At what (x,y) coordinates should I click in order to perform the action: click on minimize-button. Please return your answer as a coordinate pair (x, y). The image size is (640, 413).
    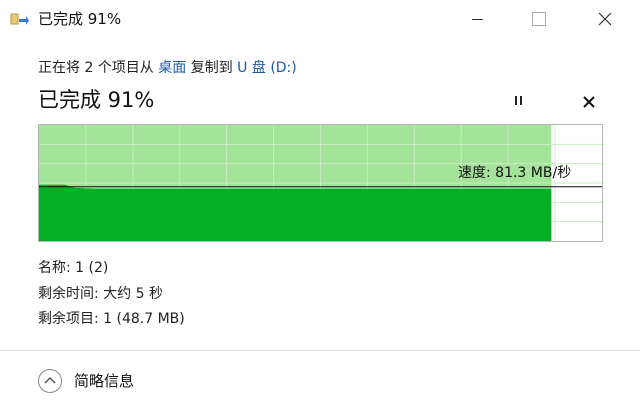
    Looking at the image, I should click on (478, 19).